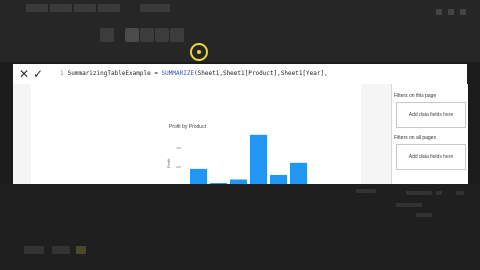  What do you see at coordinates (431, 157) in the screenshot?
I see `filters-all-dropzone: Add data fields here` at bounding box center [431, 157].